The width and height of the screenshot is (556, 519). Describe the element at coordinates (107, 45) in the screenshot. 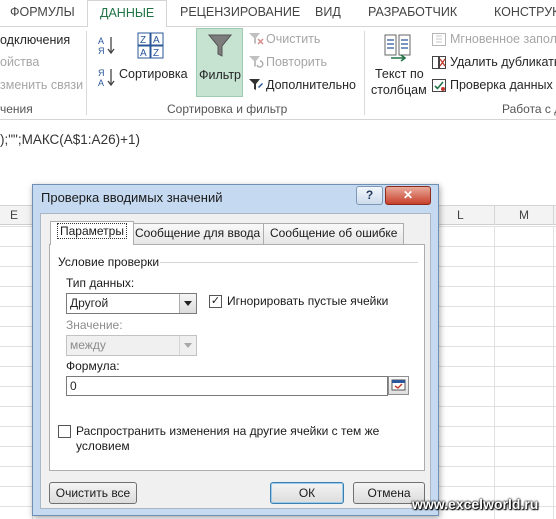

I see `sort-az-icon: A Я` at that location.